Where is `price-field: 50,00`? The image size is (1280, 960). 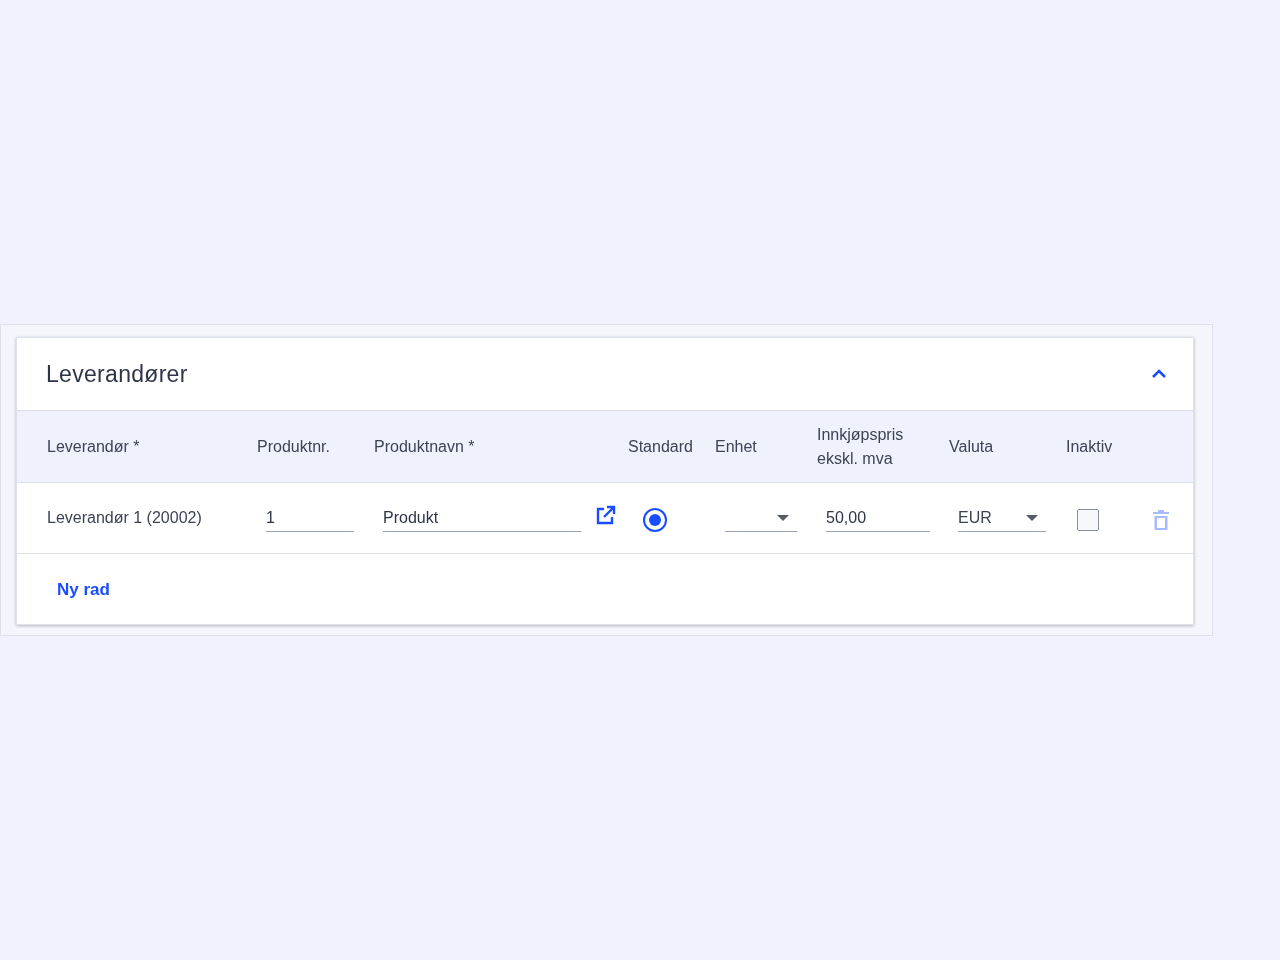 price-field: 50,00 is located at coordinates (878, 518).